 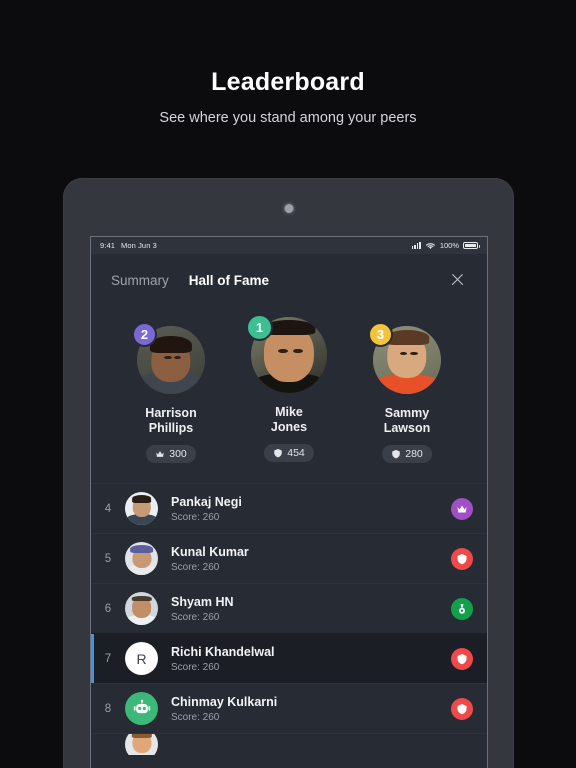 I want to click on row-rank: 8, so click(x=108, y=708).